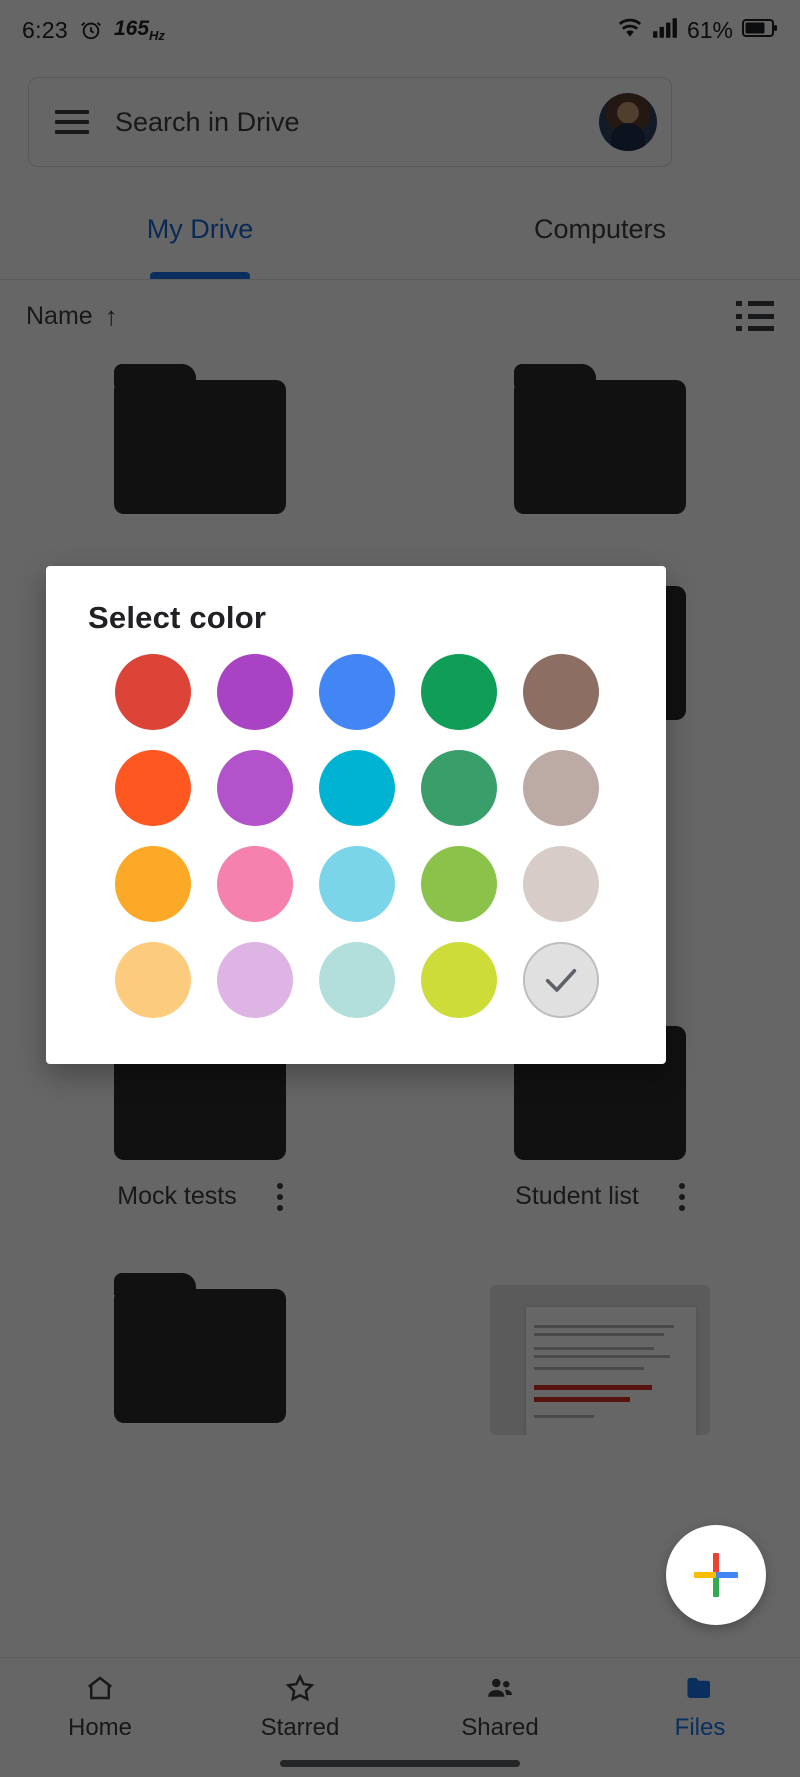 The height and width of the screenshot is (1777, 800). I want to click on color-swatch-light-purple, so click(255, 788).